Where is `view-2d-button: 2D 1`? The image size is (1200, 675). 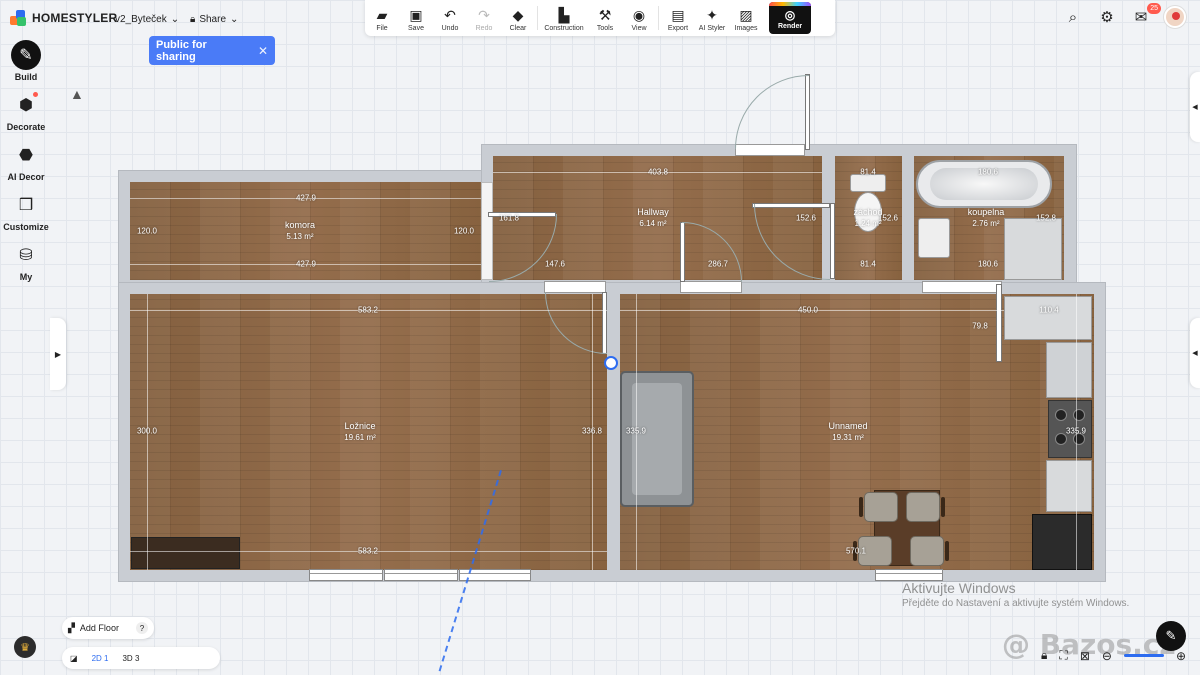
view-2d-button: 2D 1 is located at coordinates (100, 658).